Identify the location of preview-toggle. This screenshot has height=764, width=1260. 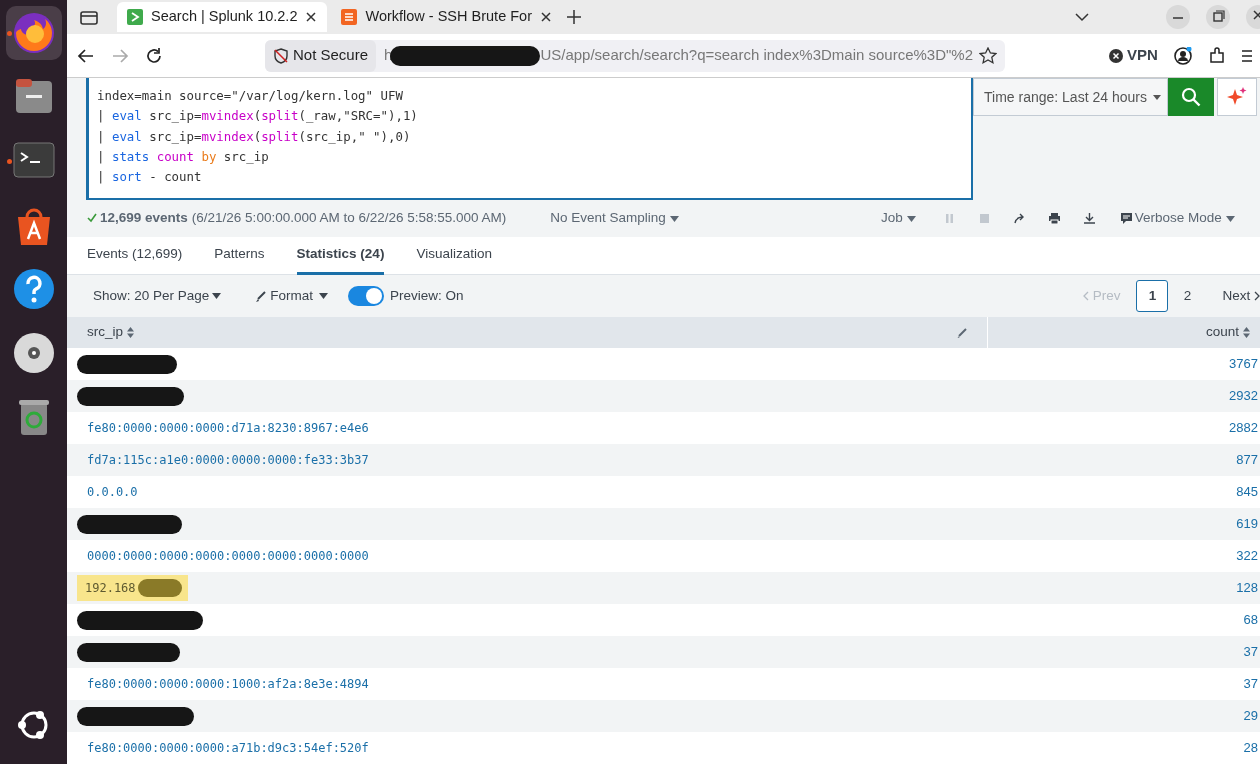
(366, 295).